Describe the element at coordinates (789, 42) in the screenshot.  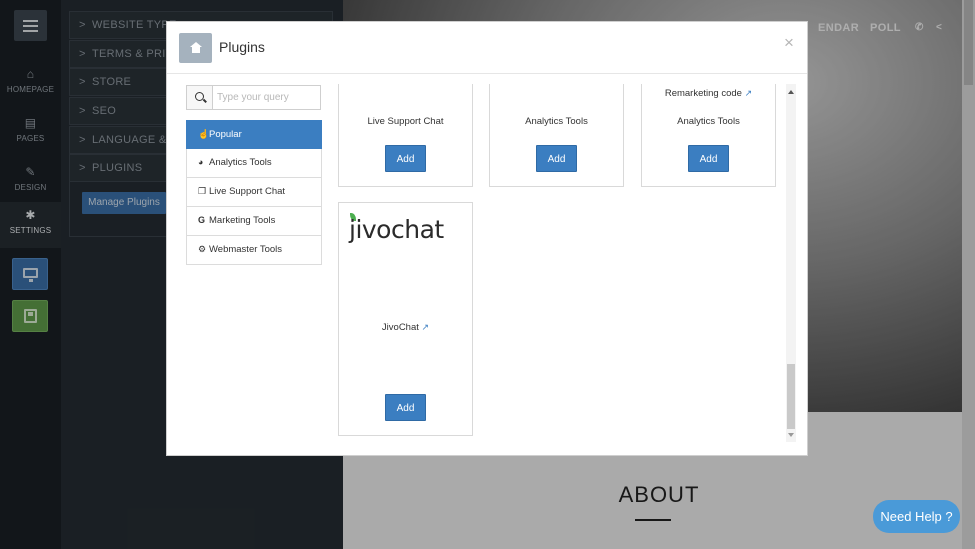
I see `close-icon: ×` at that location.